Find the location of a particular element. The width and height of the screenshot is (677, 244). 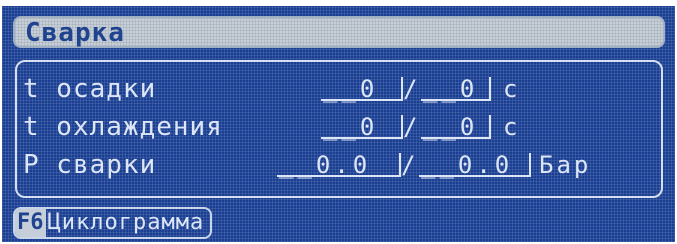

param-row-settling-time: t осадки __0 / __0 с is located at coordinates (339, 89).